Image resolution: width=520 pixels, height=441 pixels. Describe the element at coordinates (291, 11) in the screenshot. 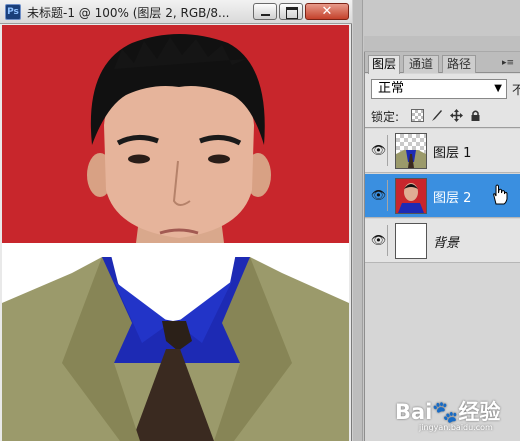

I see `maximize-button` at that location.